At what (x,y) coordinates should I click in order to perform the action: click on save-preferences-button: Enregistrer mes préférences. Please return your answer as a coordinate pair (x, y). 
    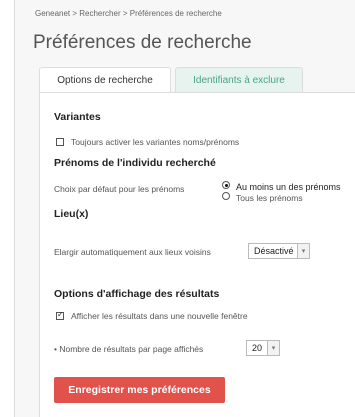
    Looking at the image, I should click on (139, 390).